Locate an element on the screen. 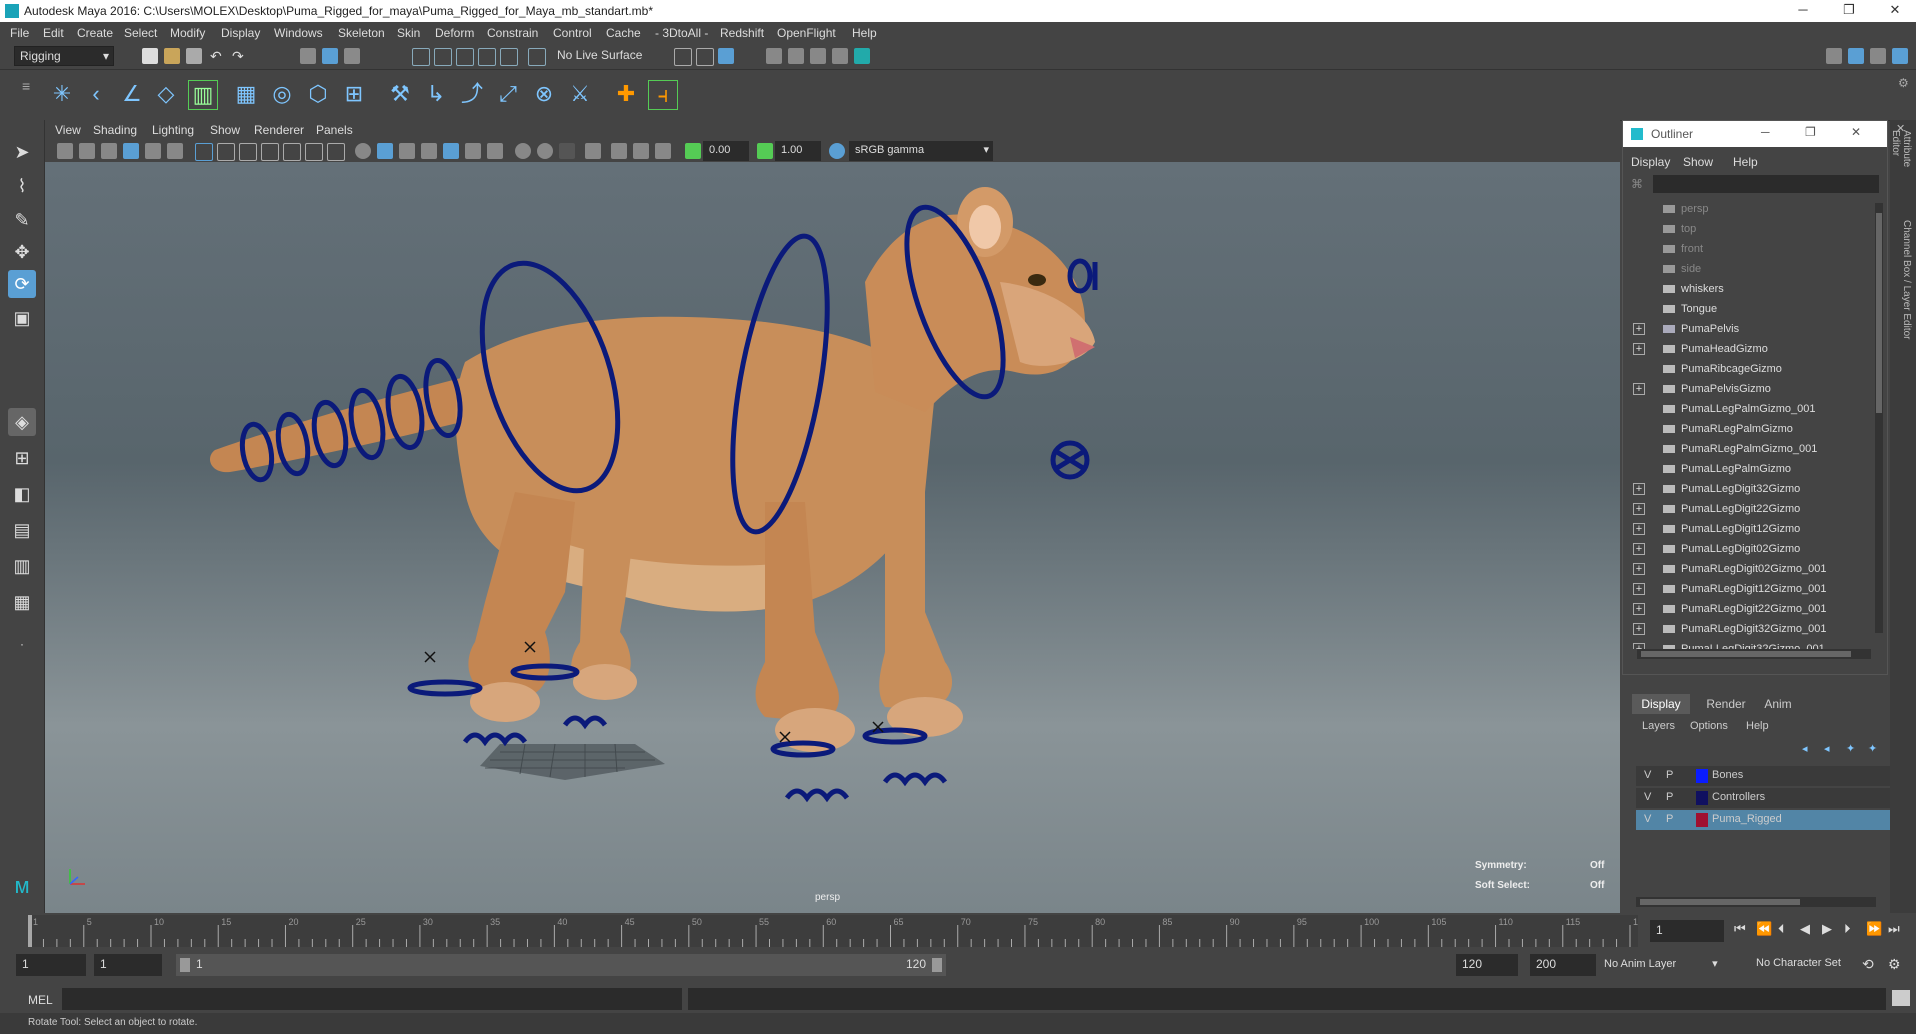  snap-curve-icon is located at coordinates (443, 57).